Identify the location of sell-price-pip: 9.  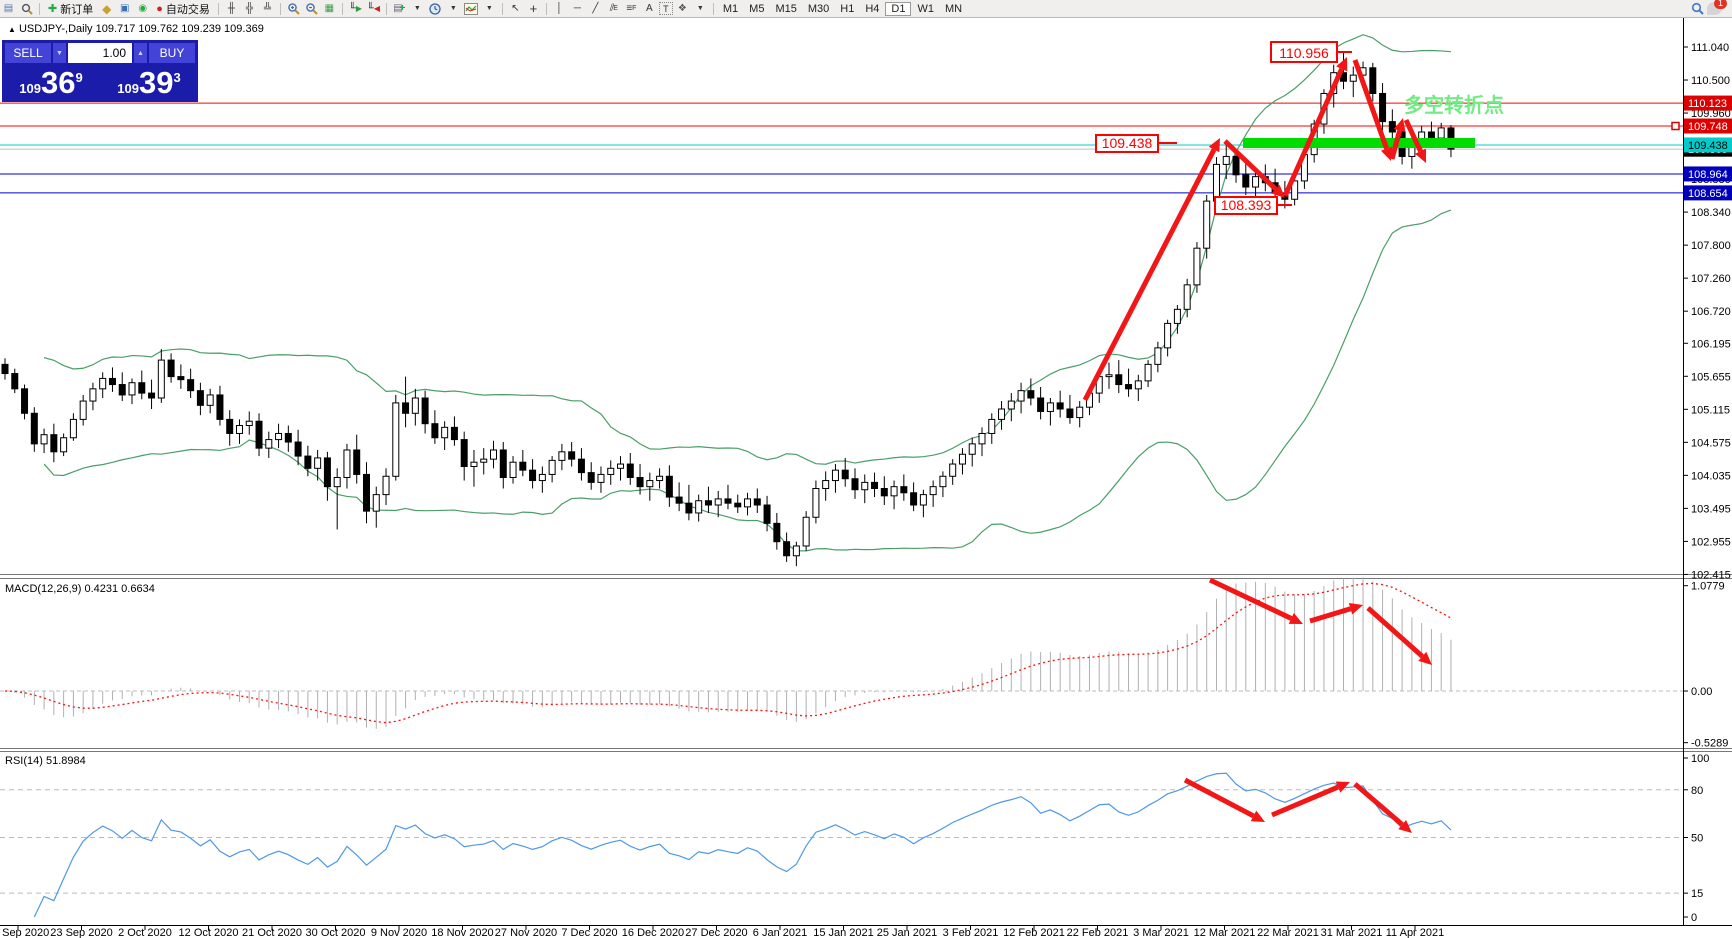
(79, 77).